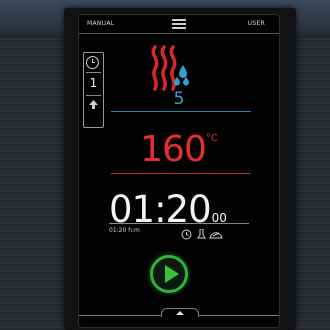 The width and height of the screenshot is (330, 330). I want to click on side-divider, so click(93, 72).